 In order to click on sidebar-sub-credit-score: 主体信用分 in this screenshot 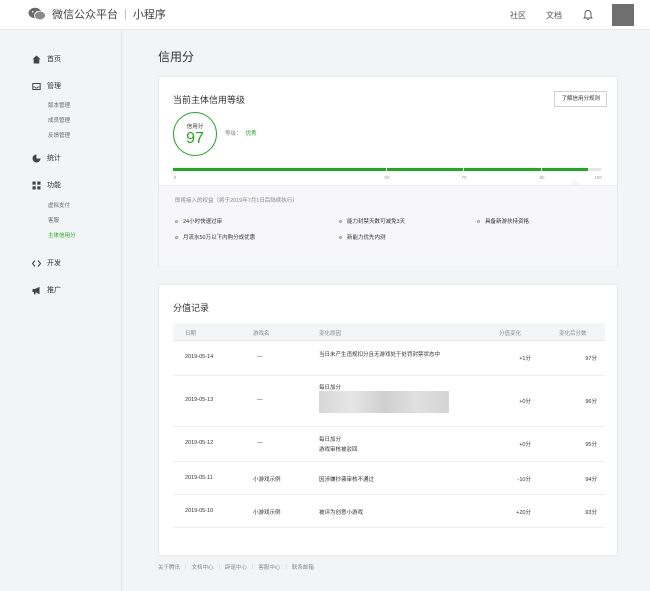, I will do `click(62, 235)`.